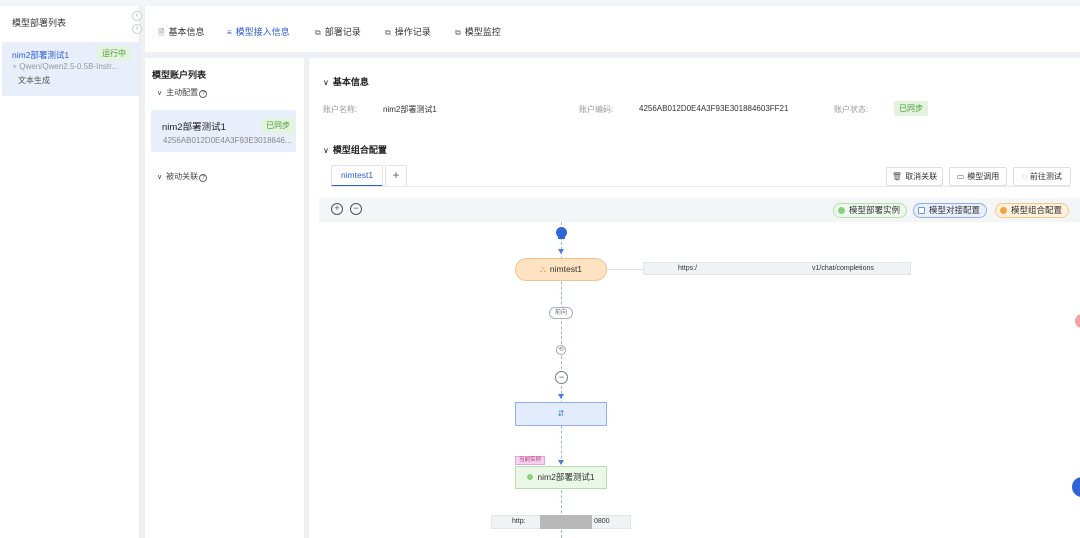  I want to click on forward-pill: 前向, so click(561, 313).